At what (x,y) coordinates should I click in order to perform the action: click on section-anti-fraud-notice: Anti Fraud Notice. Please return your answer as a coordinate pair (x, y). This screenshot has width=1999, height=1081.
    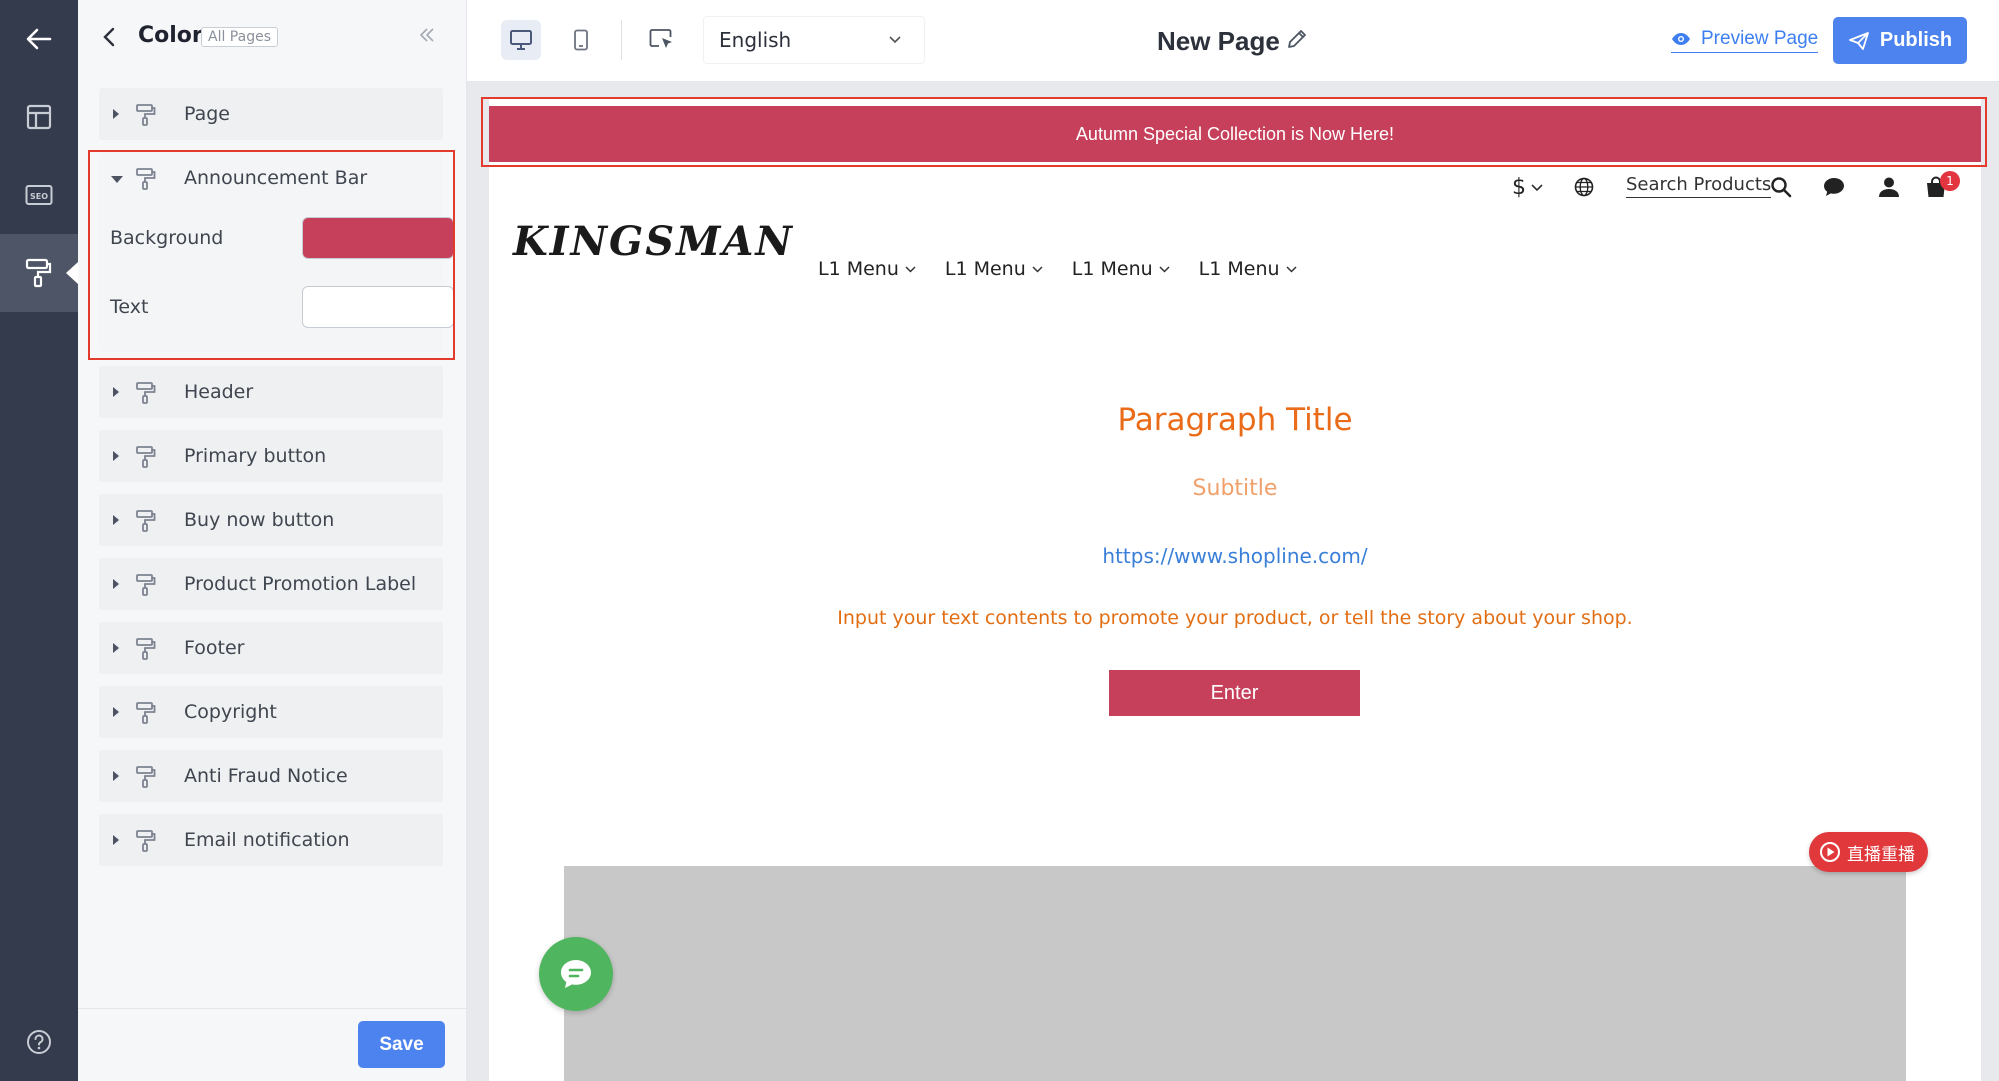
    Looking at the image, I should click on (271, 776).